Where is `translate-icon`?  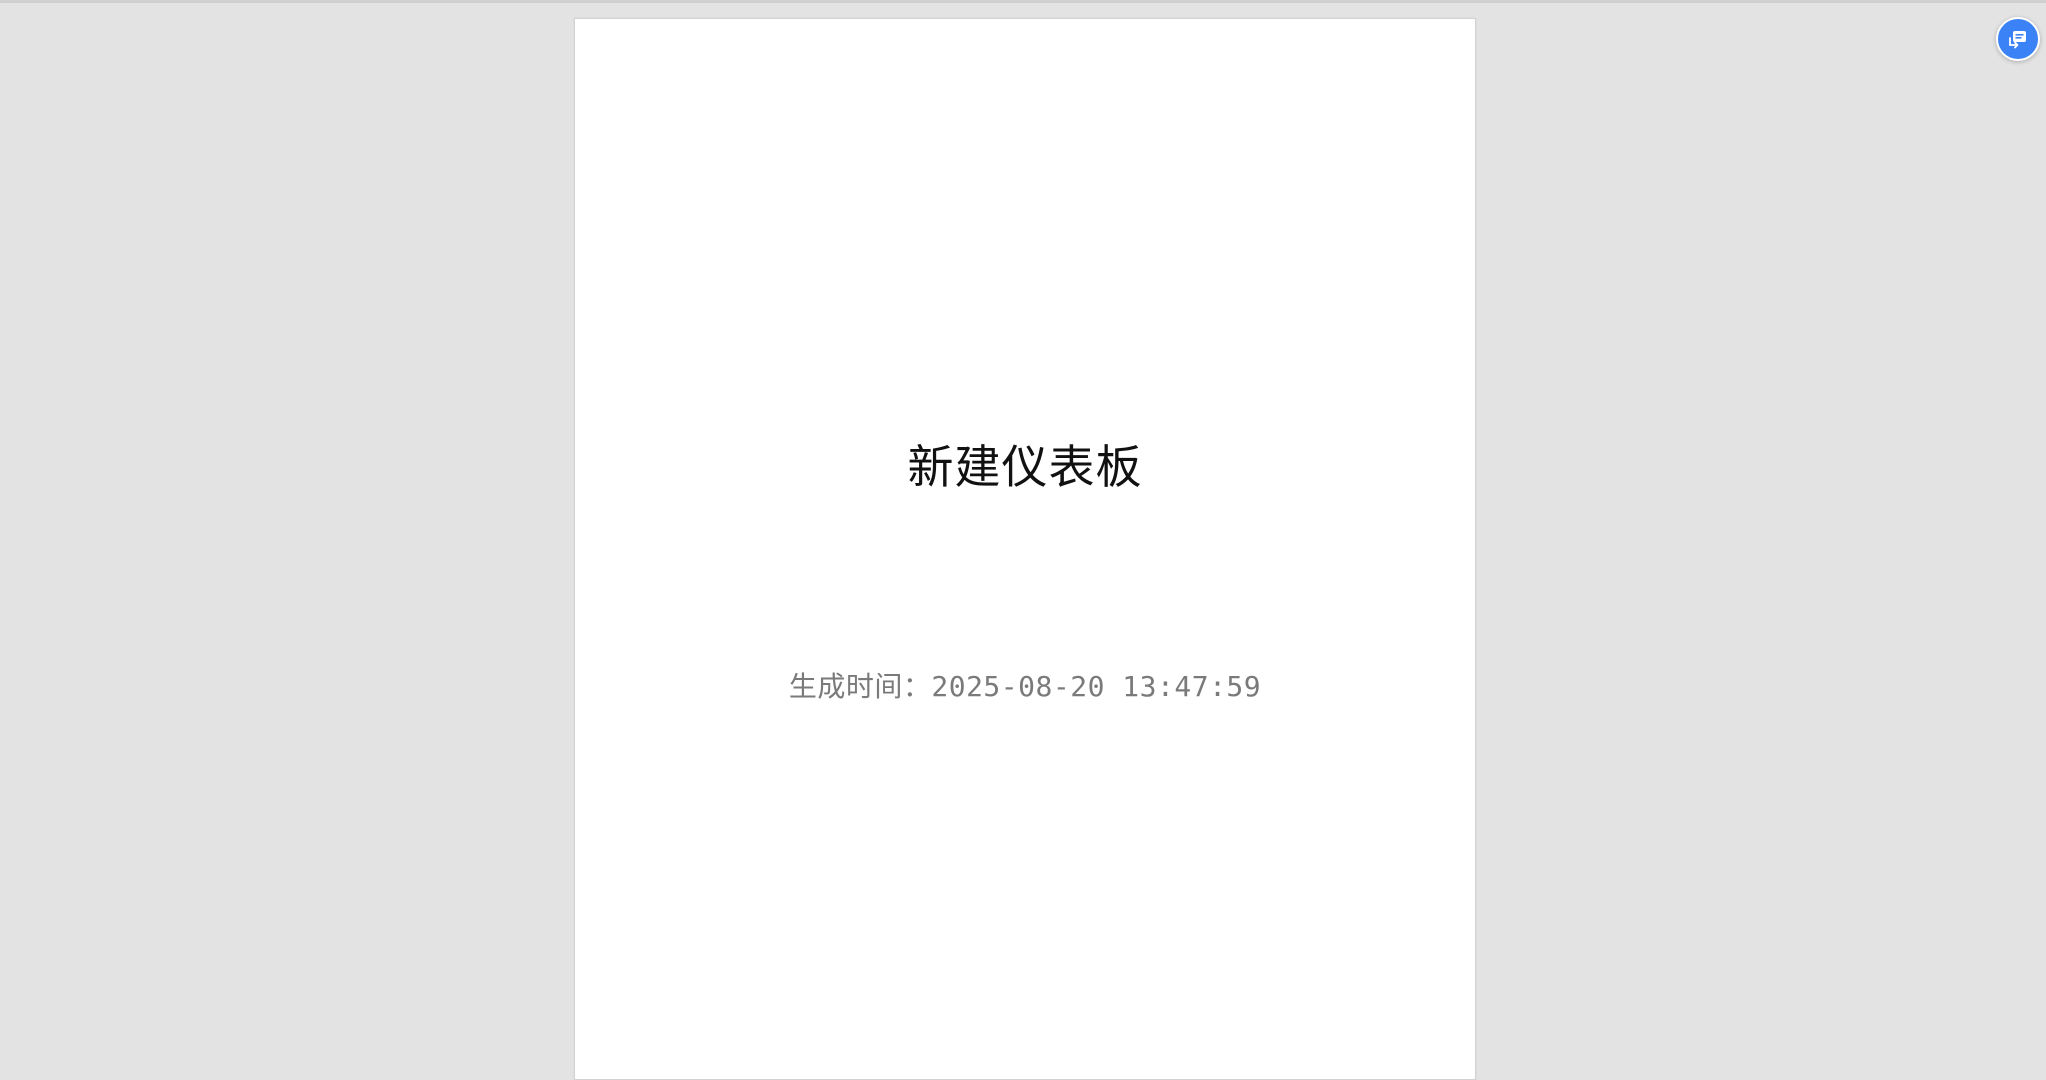 translate-icon is located at coordinates (2017, 40).